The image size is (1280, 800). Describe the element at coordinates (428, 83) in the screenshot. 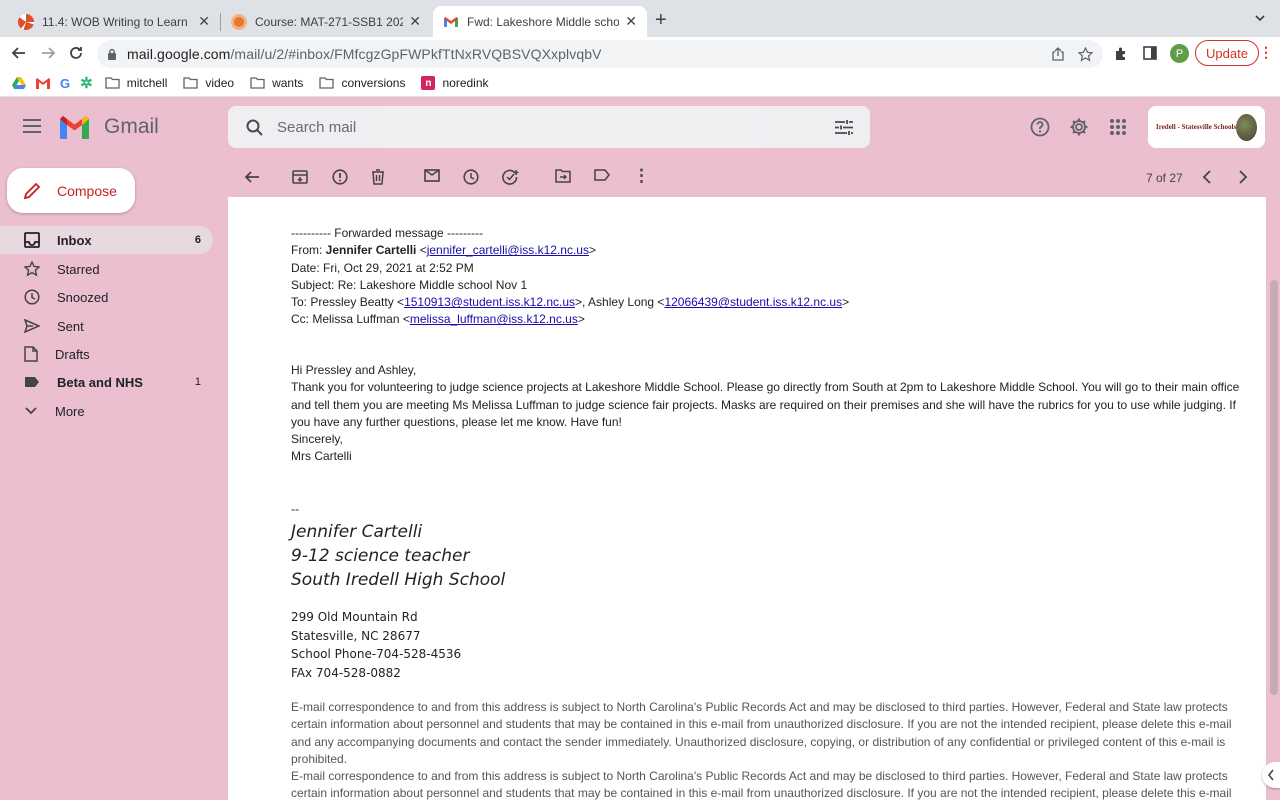

I see `noredink-icon: n` at that location.